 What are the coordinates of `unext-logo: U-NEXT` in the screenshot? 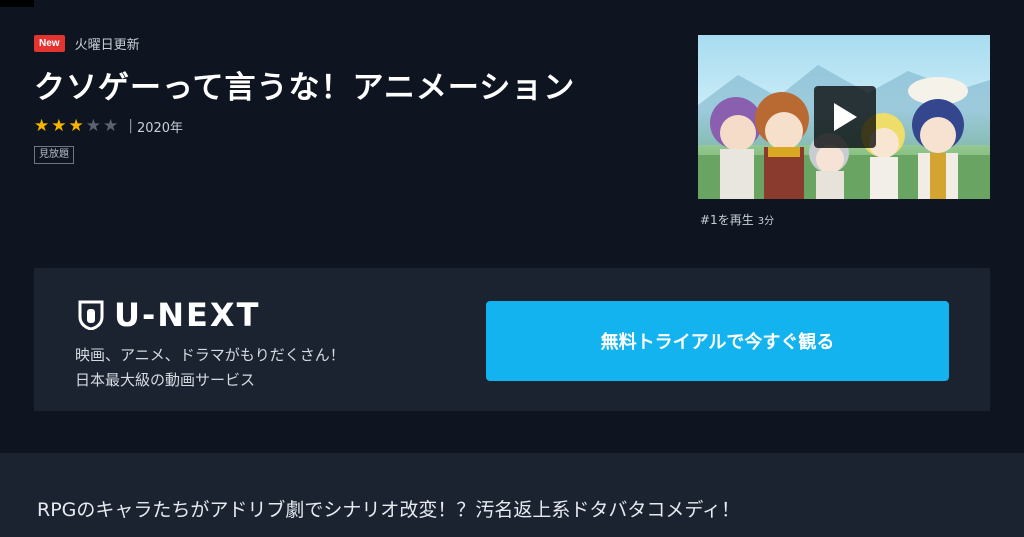 It's located at (169, 315).